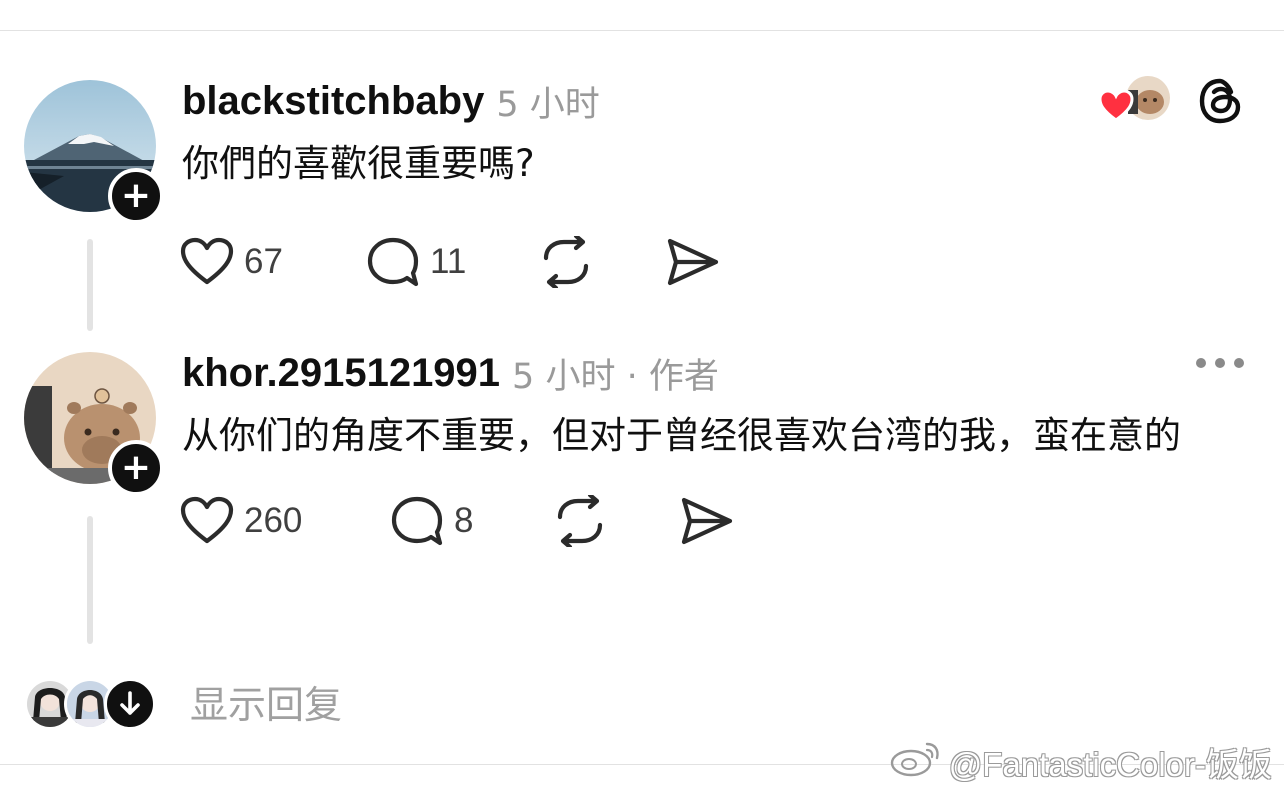 The height and width of the screenshot is (791, 1284). Describe the element at coordinates (1135, 102) in the screenshot. I see `liked-by-indicator` at that location.